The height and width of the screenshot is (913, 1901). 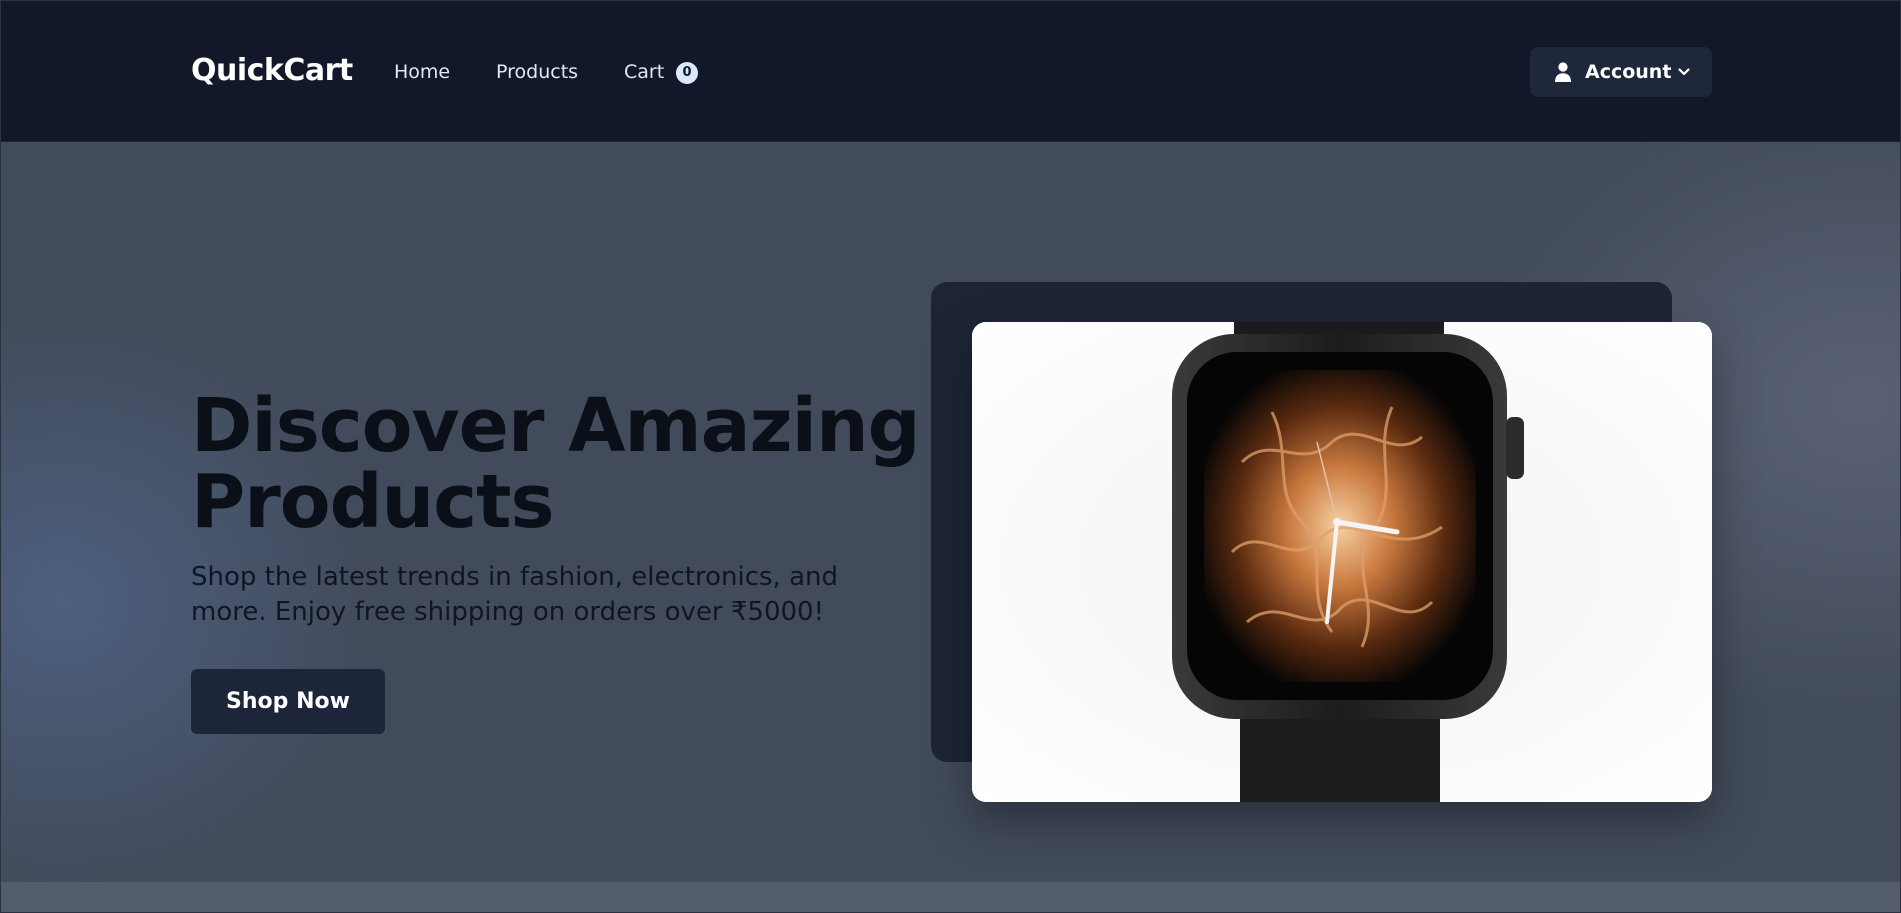 I want to click on brand-logo: QuickCart, so click(x=272, y=71).